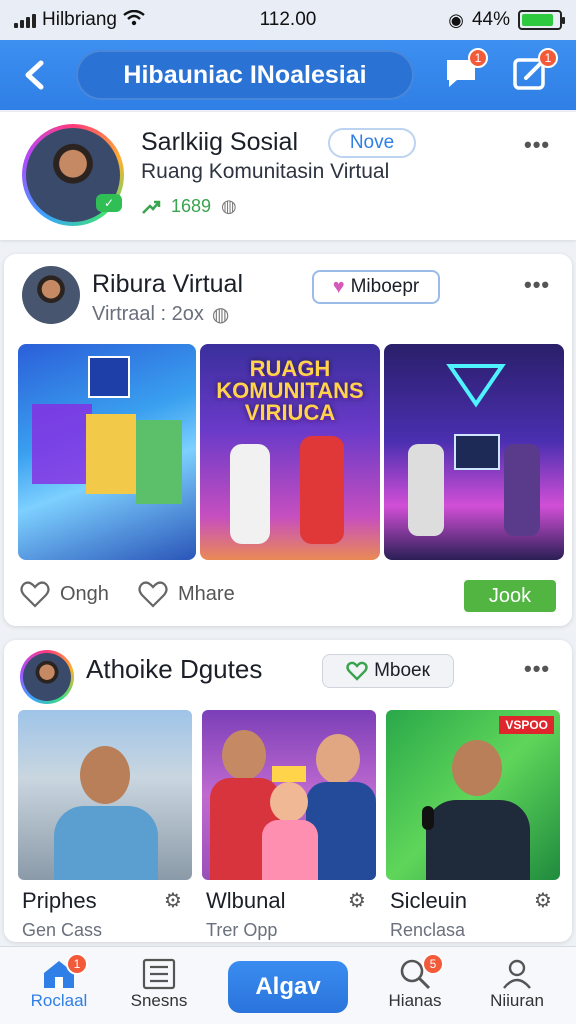 This screenshot has height=1024, width=576. I want to click on tile-tag: VSPOO, so click(526, 725).